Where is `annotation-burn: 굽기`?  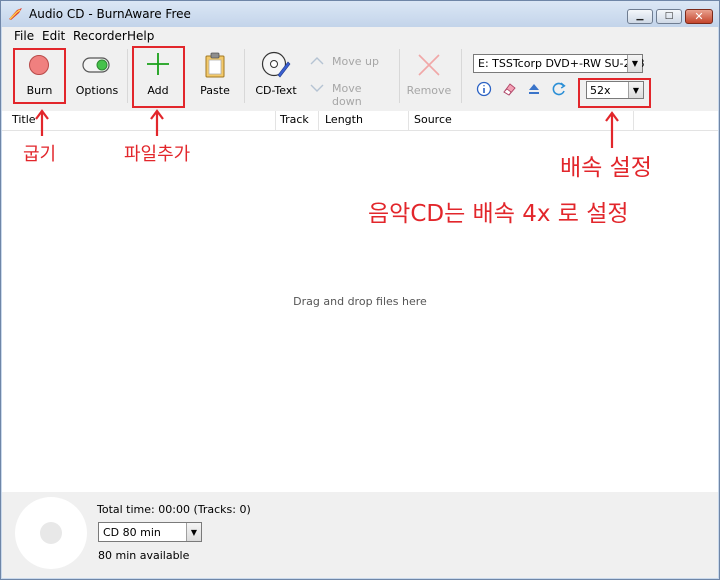 annotation-burn: 굽기 is located at coordinates (40, 154).